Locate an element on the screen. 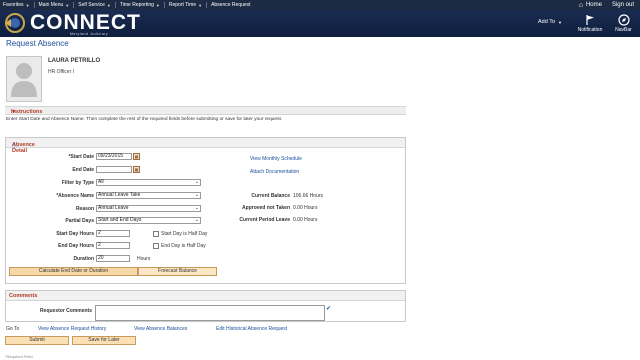 The height and width of the screenshot is (360, 640). current-balance-label: Current Balance is located at coordinates (270, 196).